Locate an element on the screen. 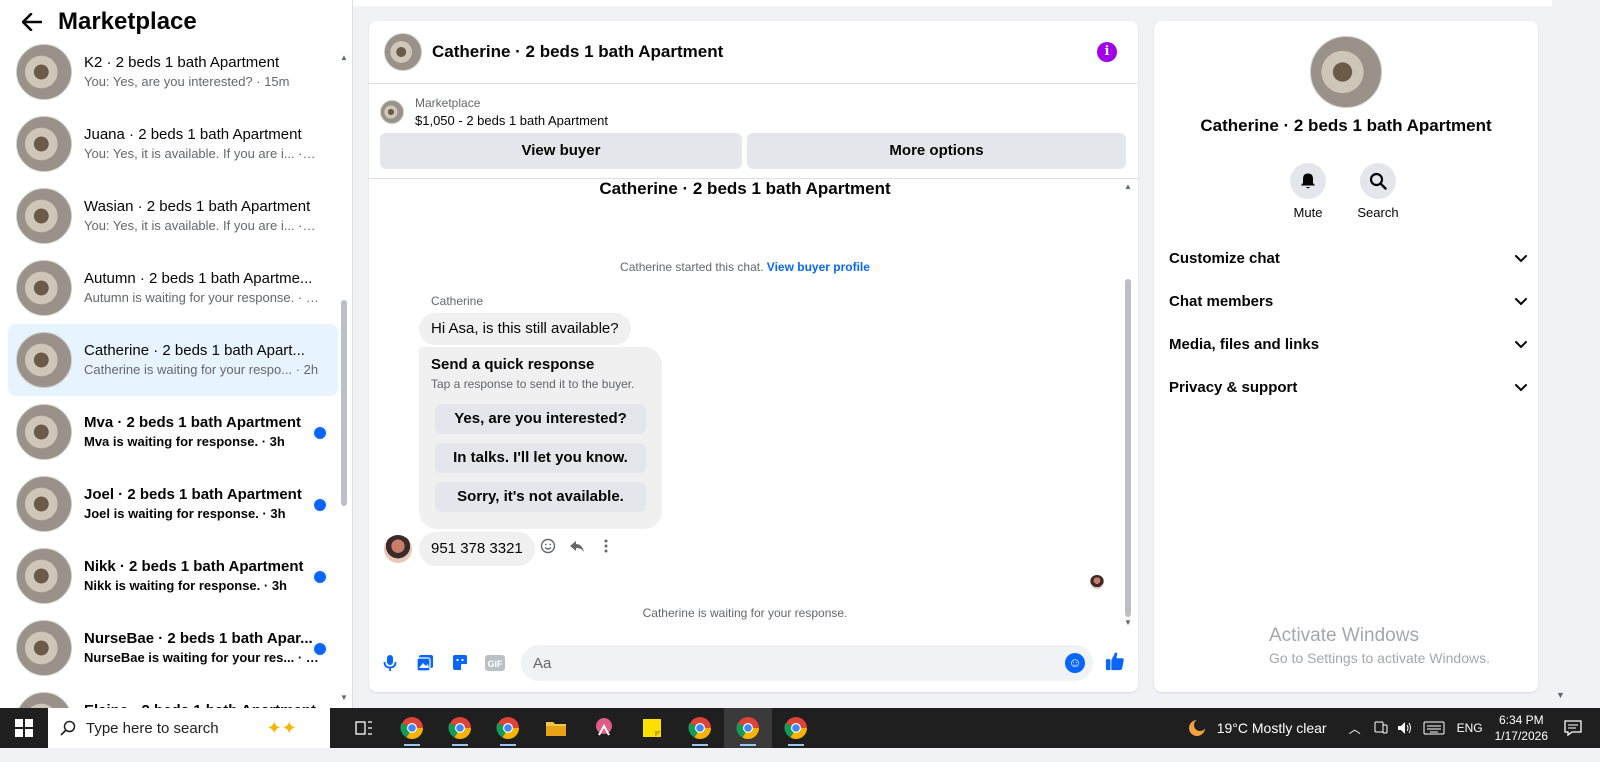 The width and height of the screenshot is (1600, 762). search-label: Search is located at coordinates (1378, 212).